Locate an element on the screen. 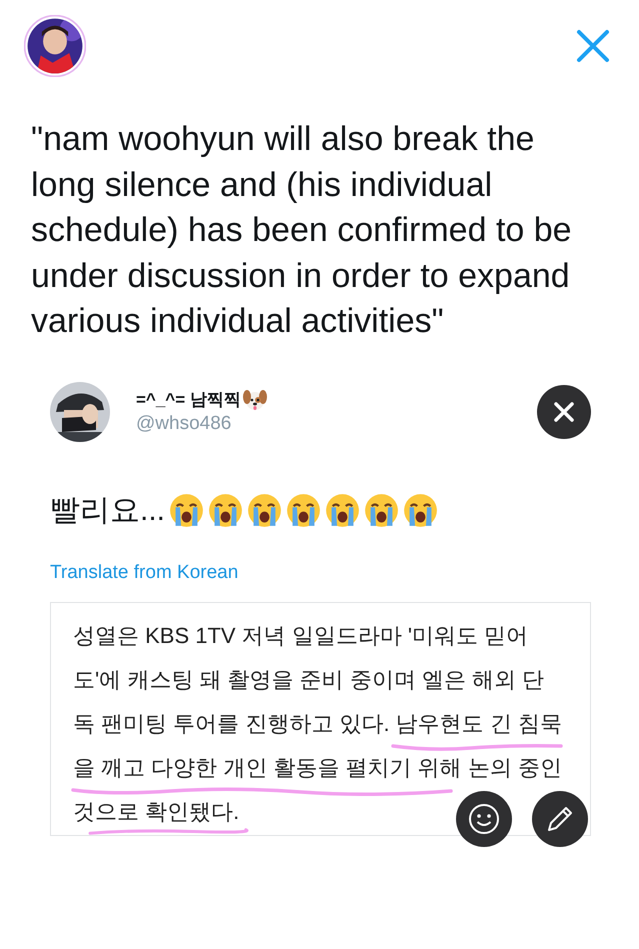 This screenshot has height=949, width=639. user-handle: @whso486 is located at coordinates (184, 424).